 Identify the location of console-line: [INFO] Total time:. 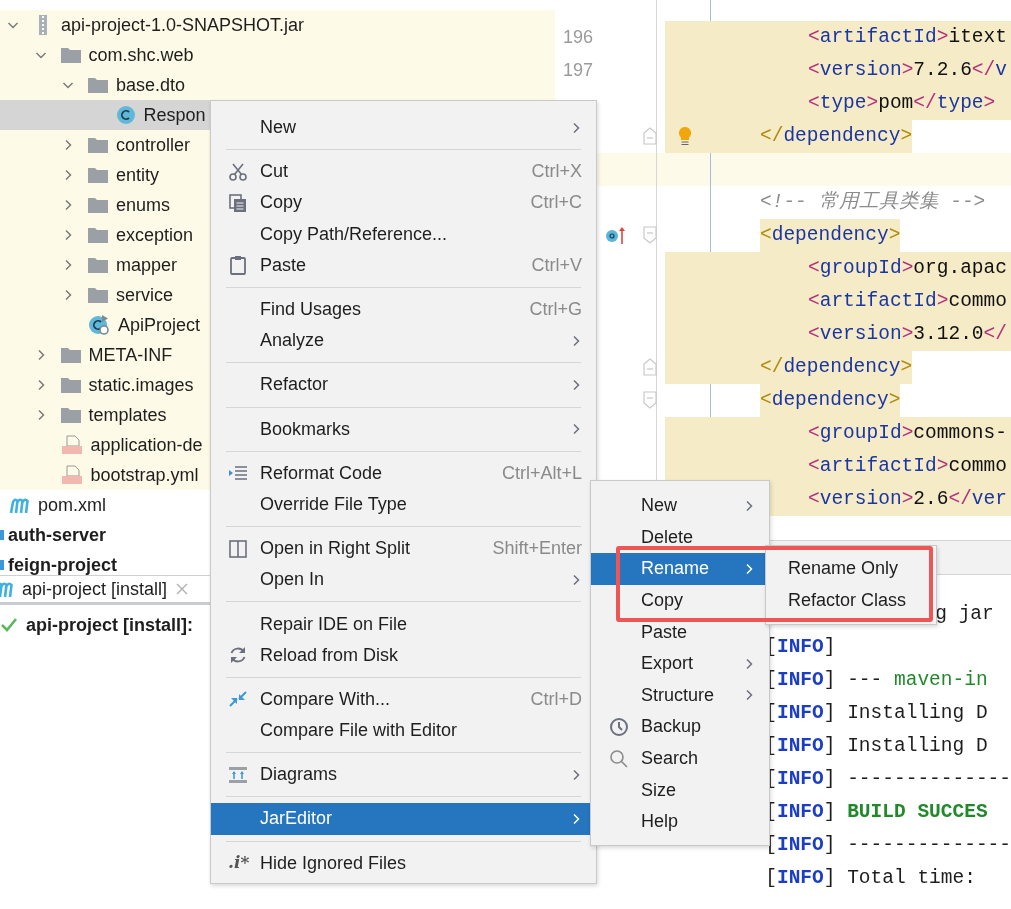
(870, 878).